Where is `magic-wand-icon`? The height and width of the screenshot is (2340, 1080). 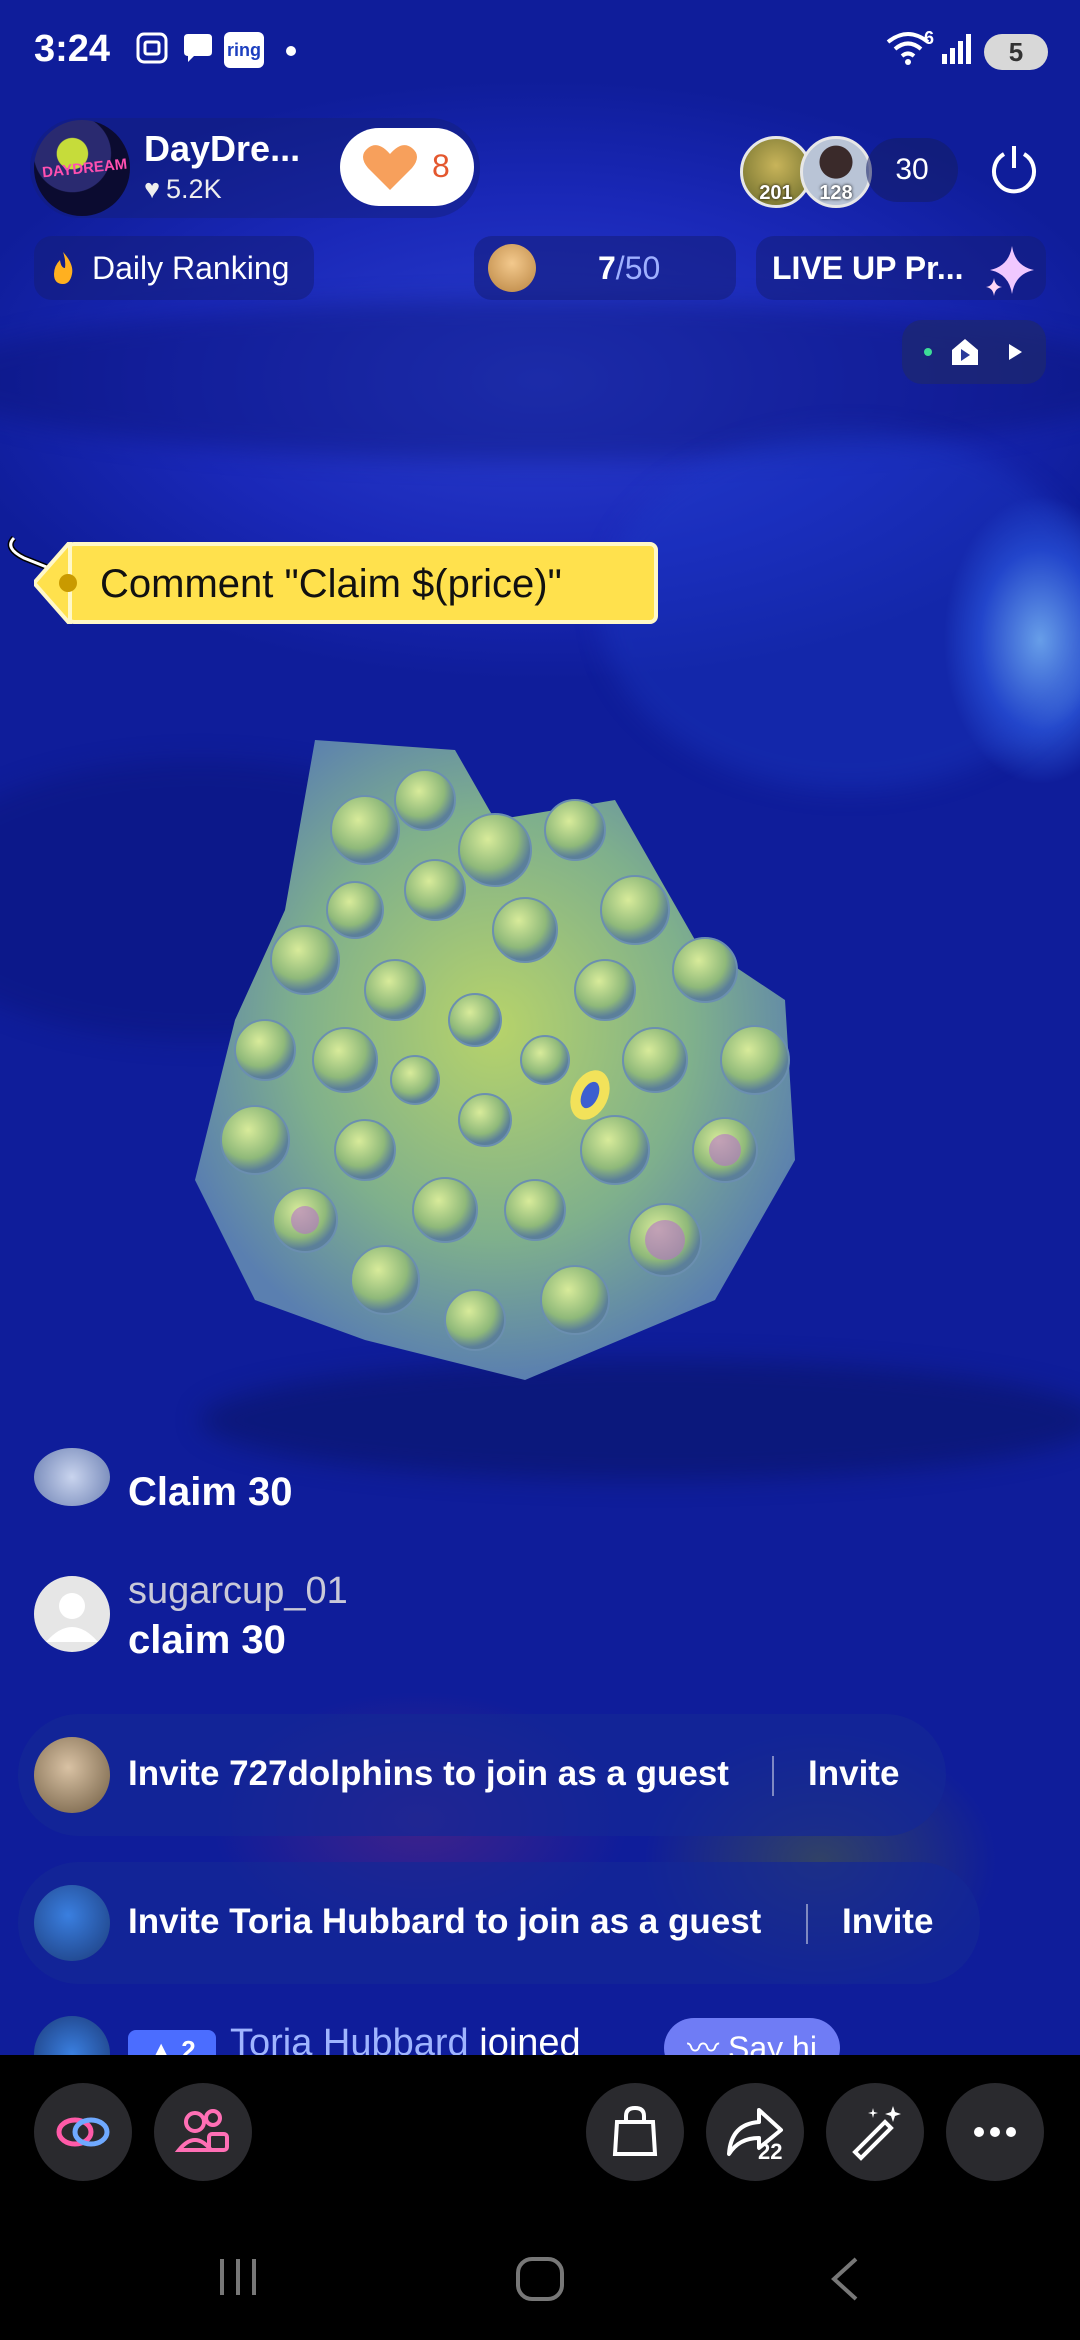 magic-wand-icon is located at coordinates (876, 2133).